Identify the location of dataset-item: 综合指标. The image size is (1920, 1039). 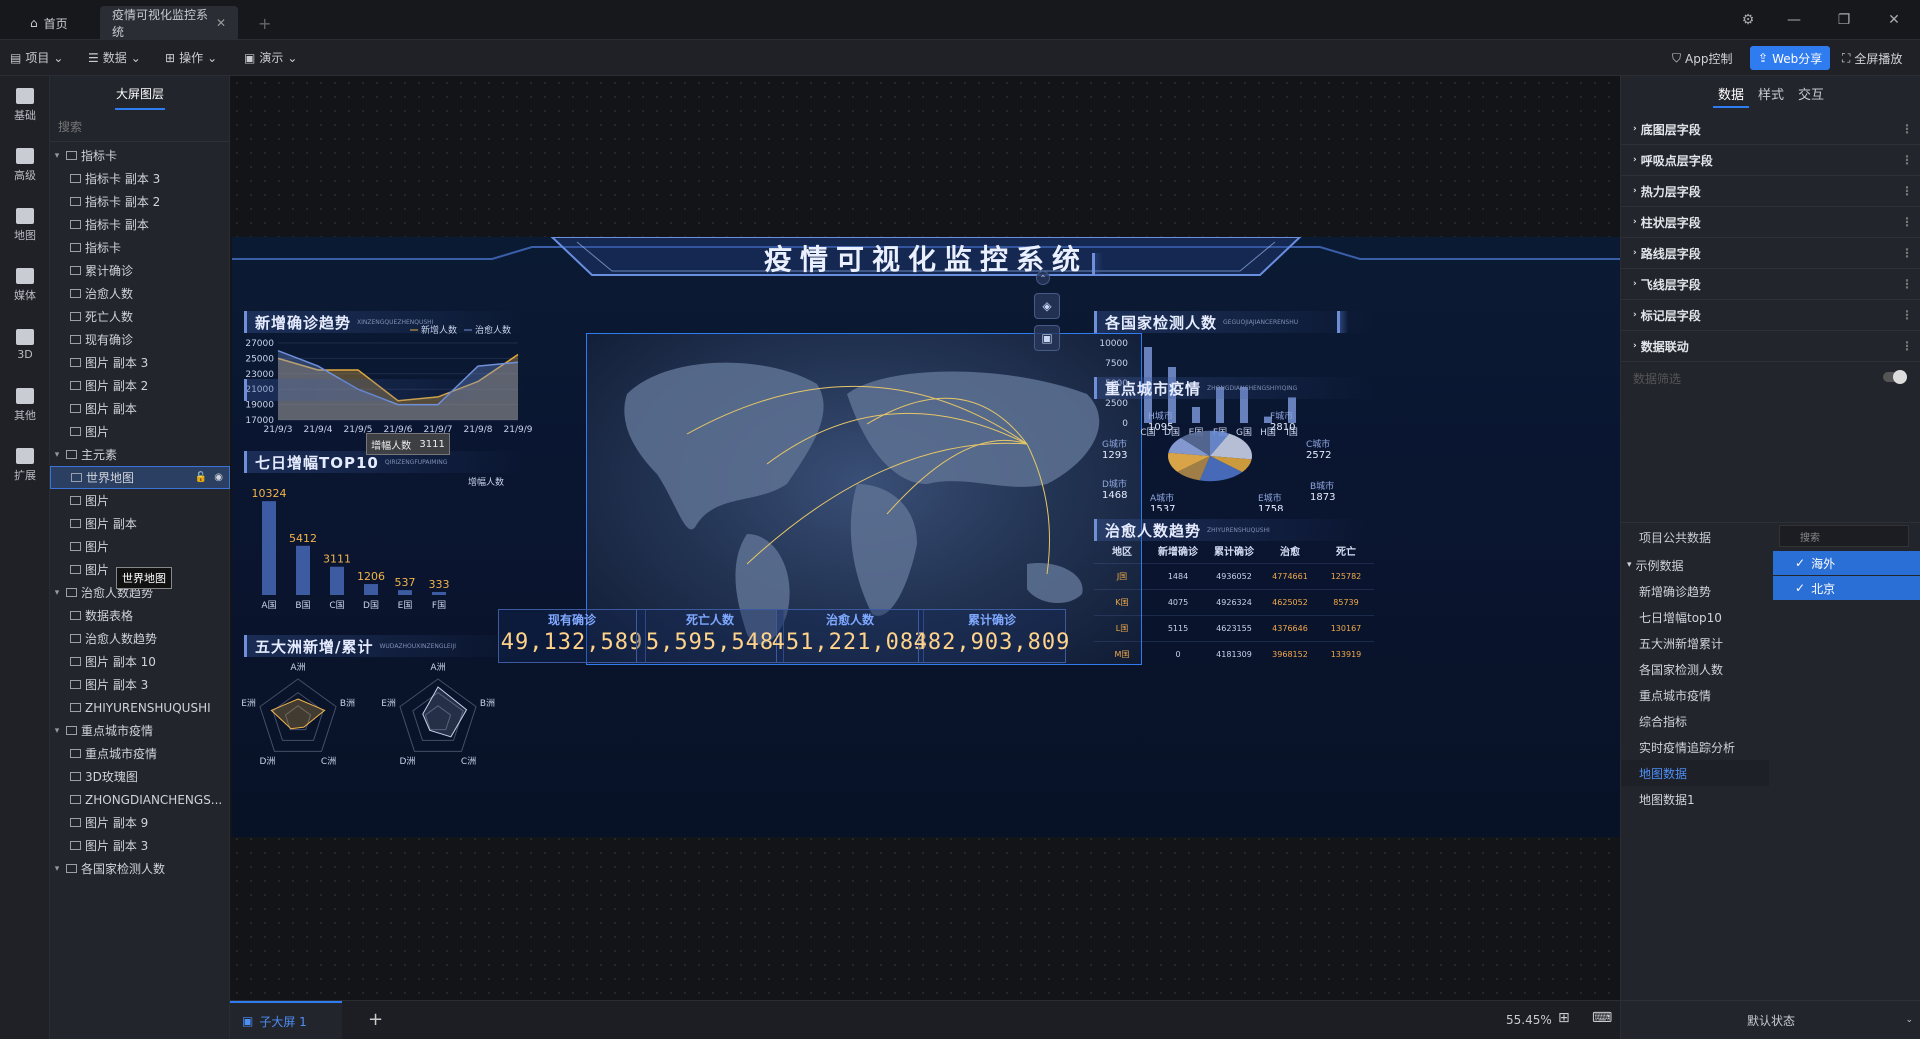
(1695, 721).